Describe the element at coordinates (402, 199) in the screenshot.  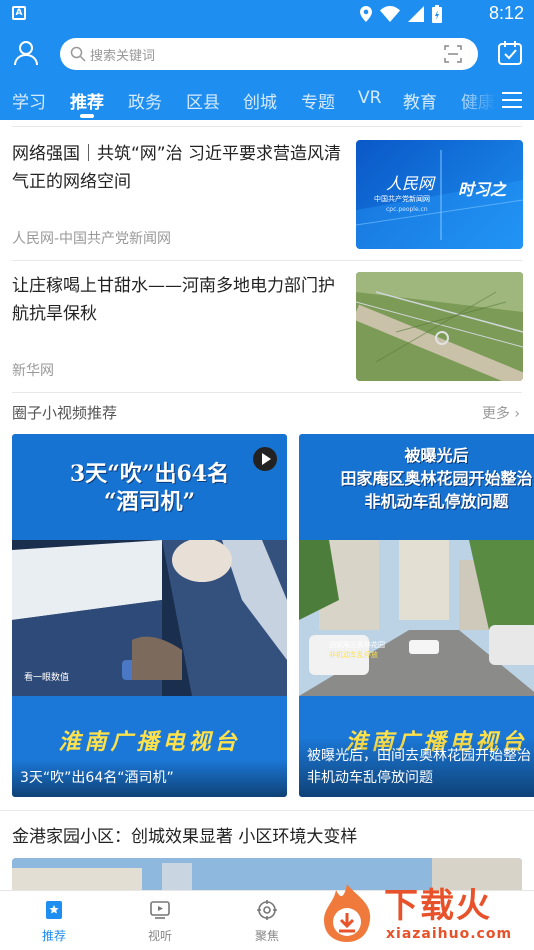
I see `thumbnail-sub-text: 中国共产党新闻网` at that location.